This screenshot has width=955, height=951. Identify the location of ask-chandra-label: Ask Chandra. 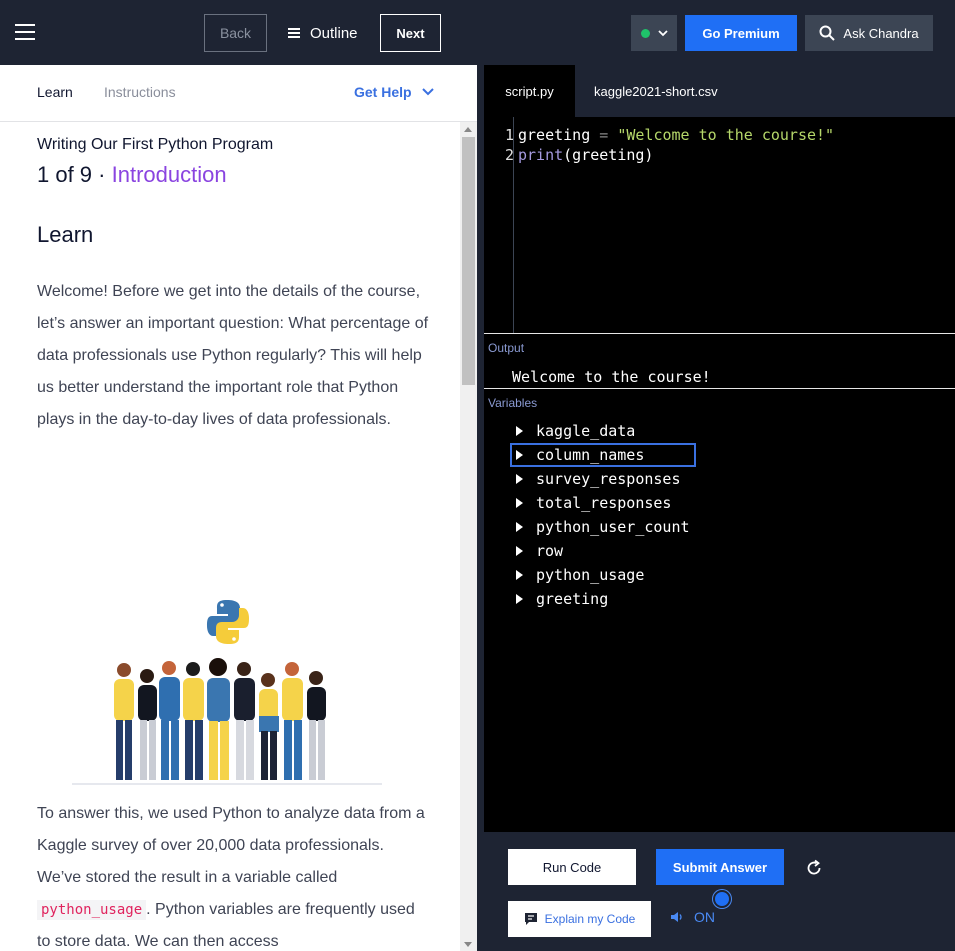
(881, 33).